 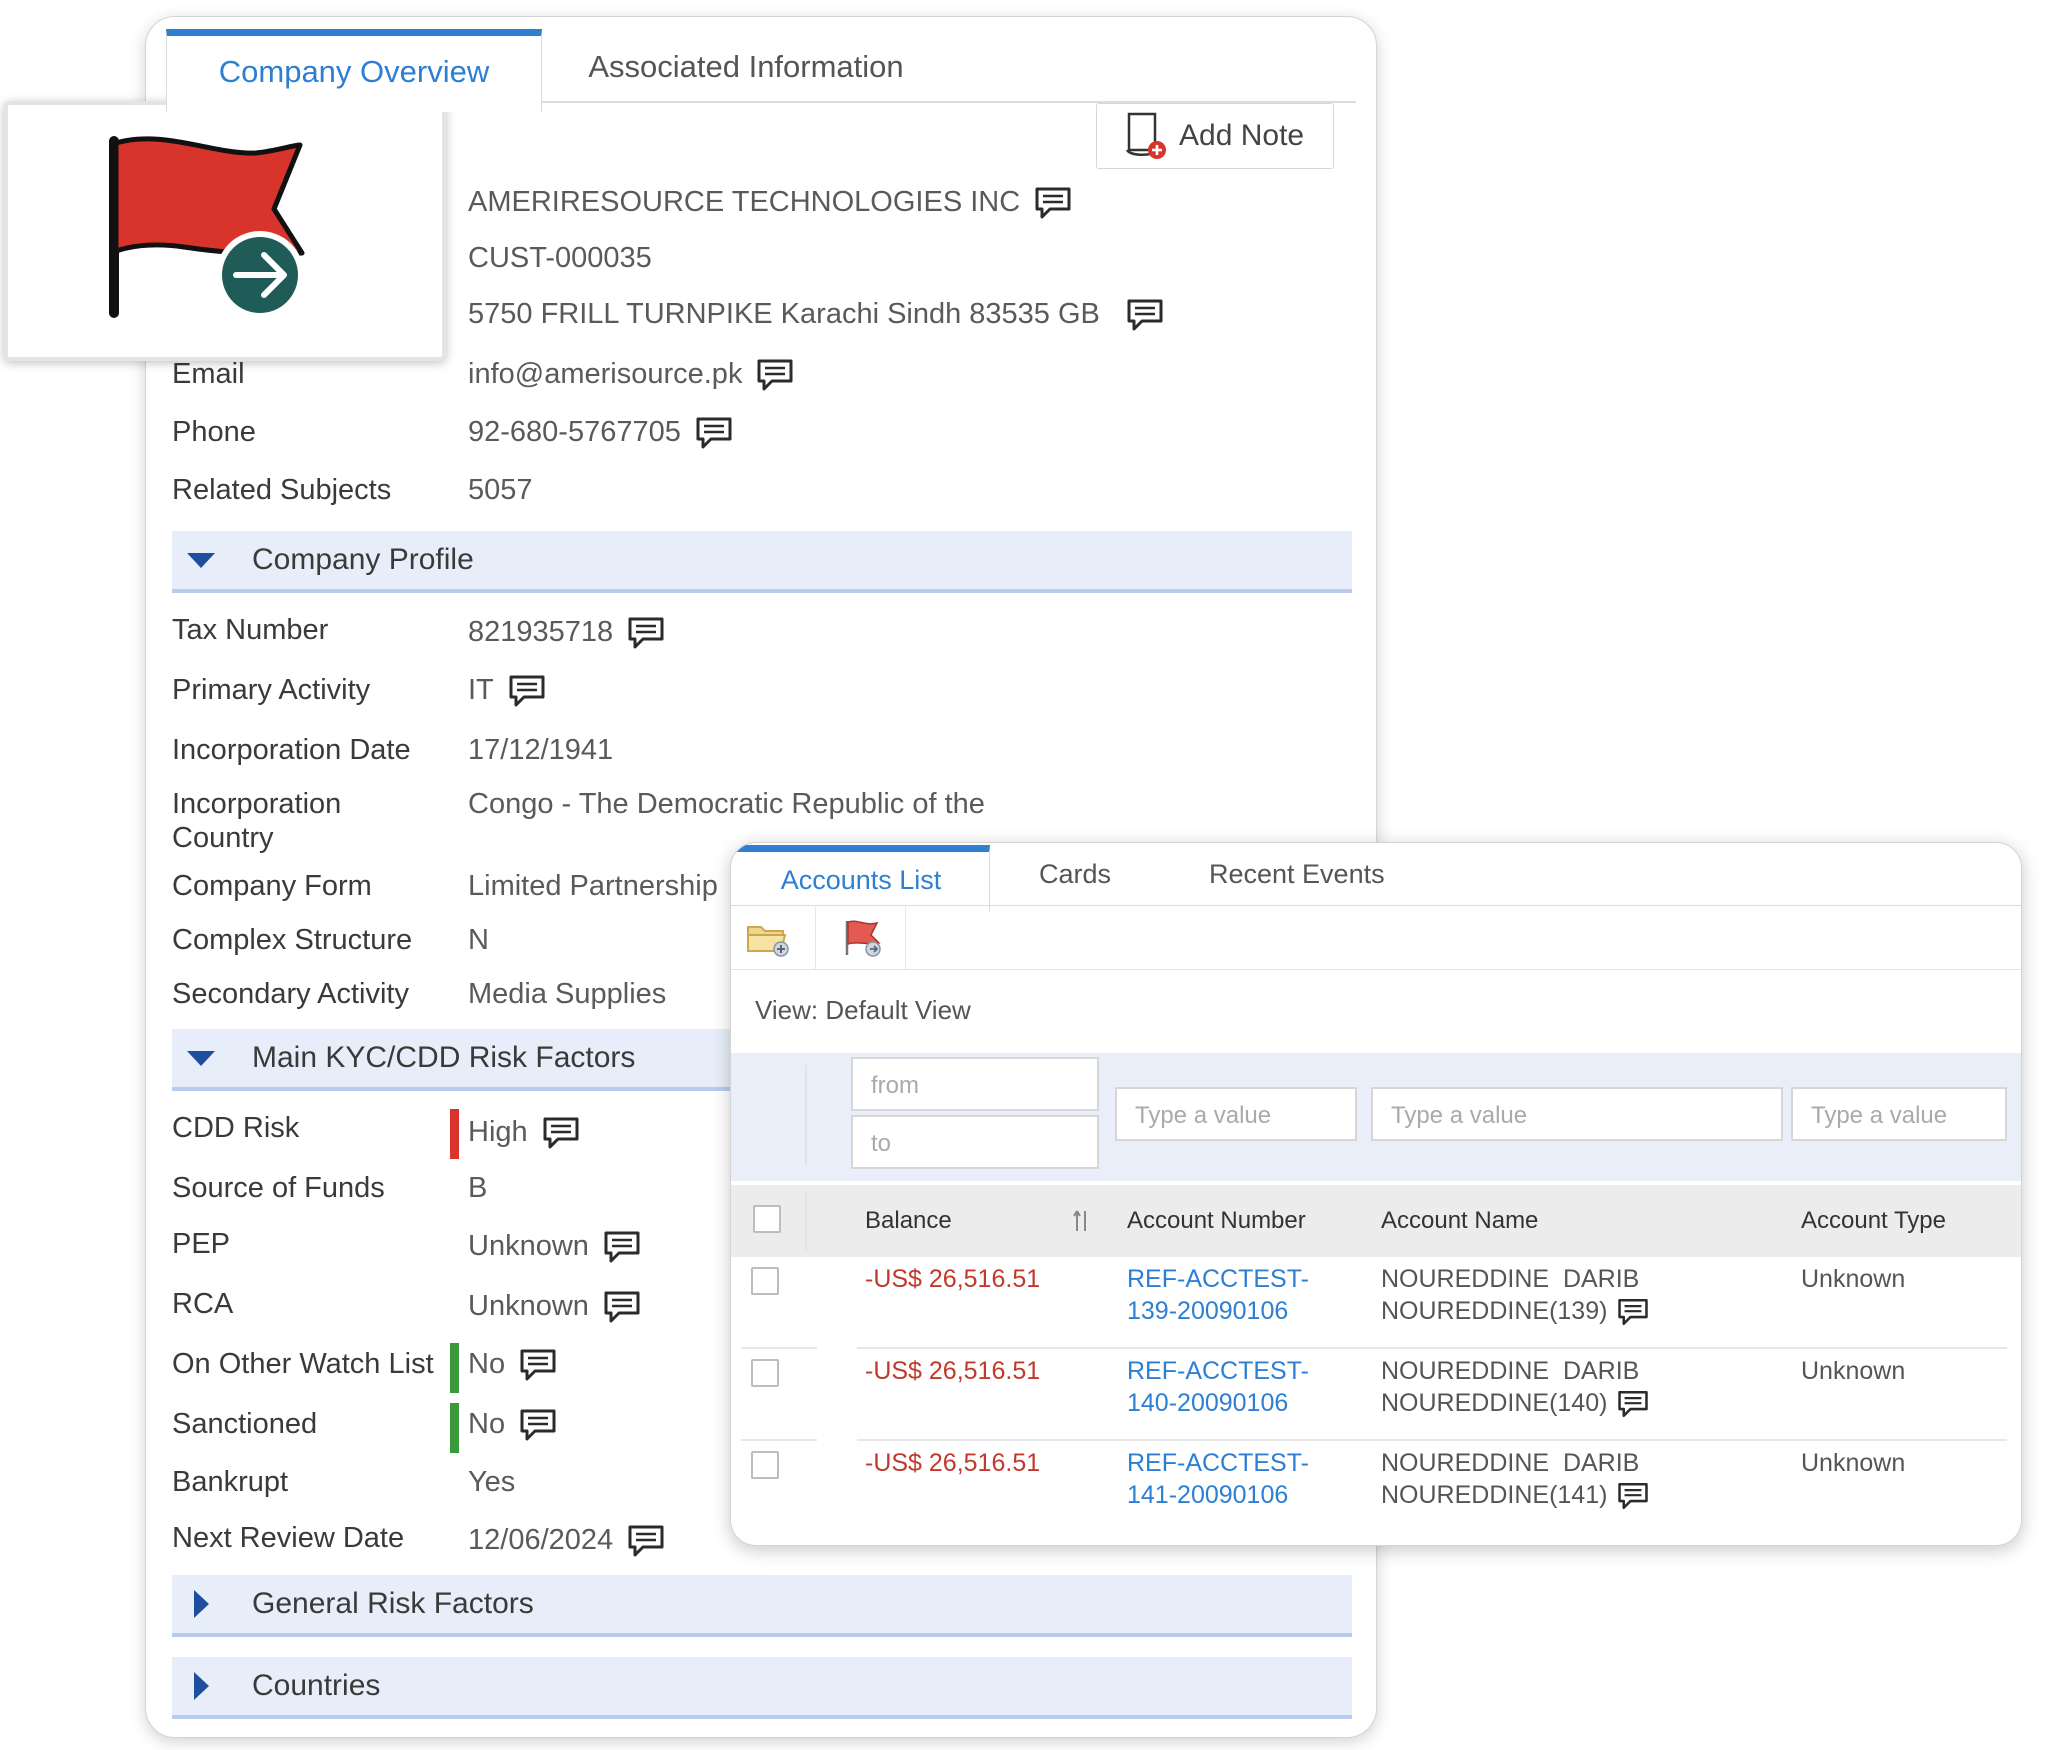 What do you see at coordinates (1459, 1221) in the screenshot?
I see `account-name-column-header: Account Name` at bounding box center [1459, 1221].